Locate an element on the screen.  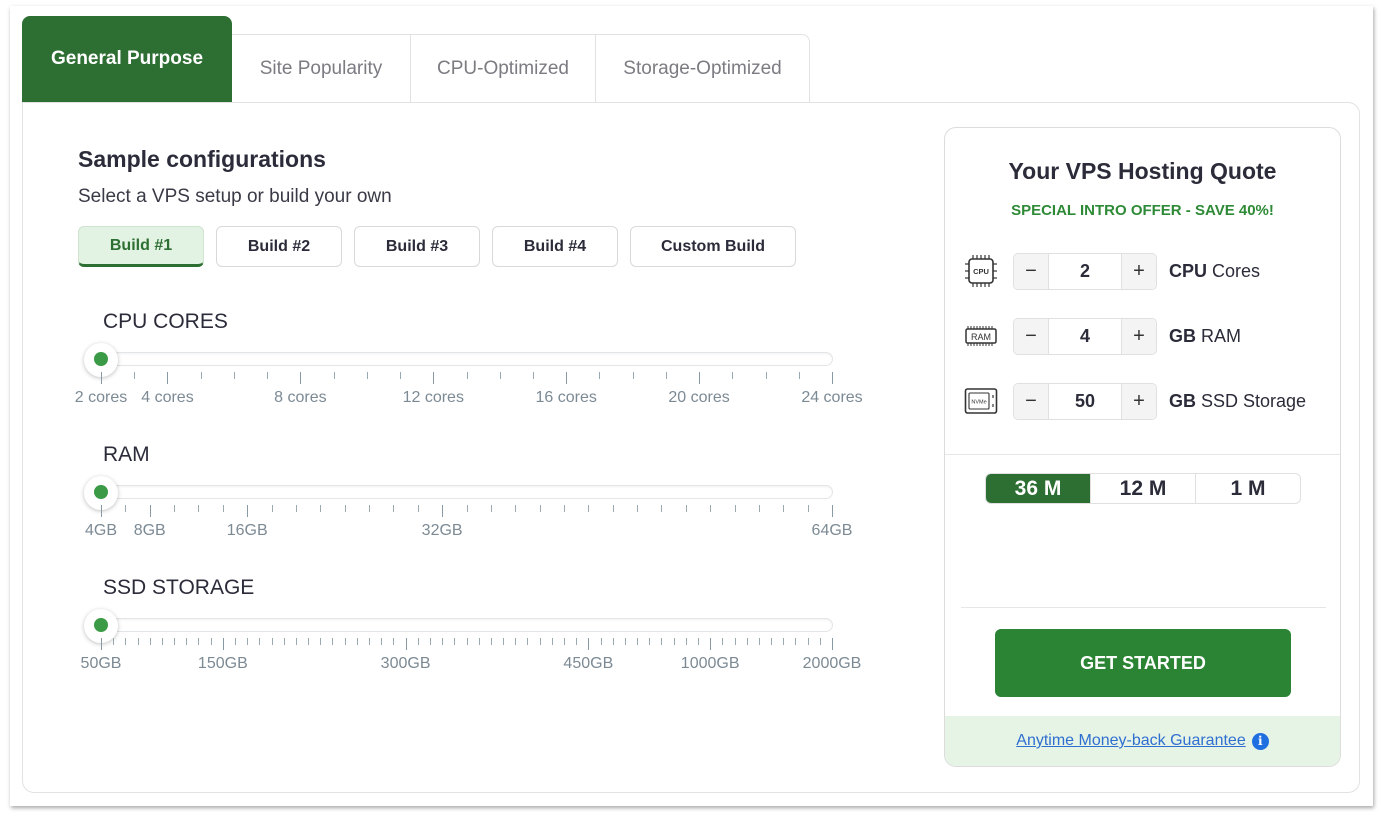
ram-module-icon: RAM is located at coordinates (981, 336).